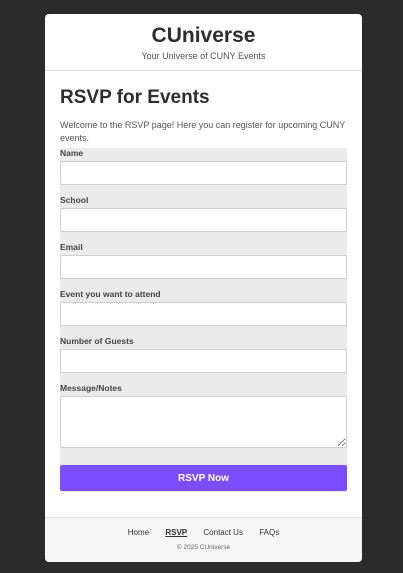 The height and width of the screenshot is (573, 403). I want to click on site-brand: CUniverse, so click(203, 31).